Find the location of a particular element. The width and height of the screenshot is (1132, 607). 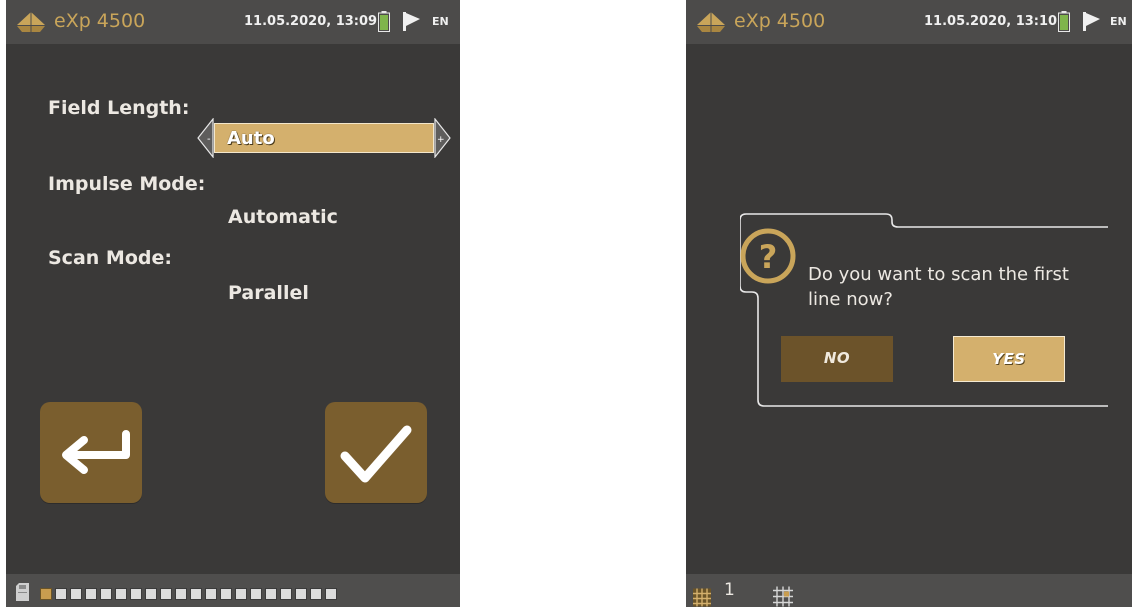

yes-button: YES is located at coordinates (1009, 359).